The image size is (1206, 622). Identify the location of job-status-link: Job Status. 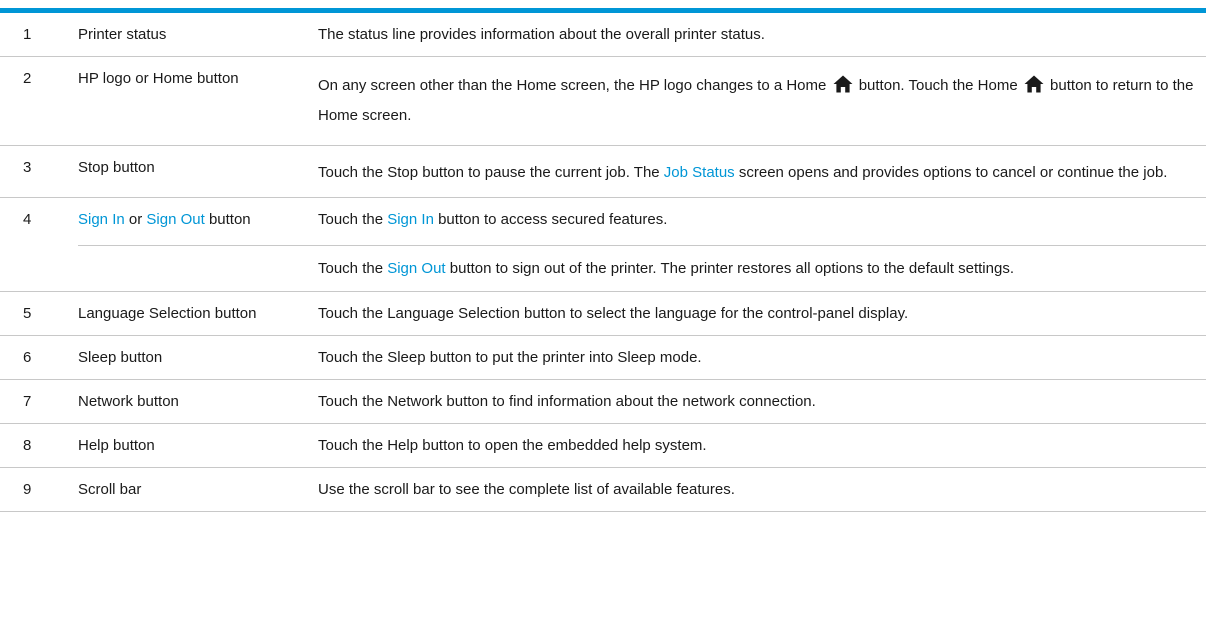
(699, 172).